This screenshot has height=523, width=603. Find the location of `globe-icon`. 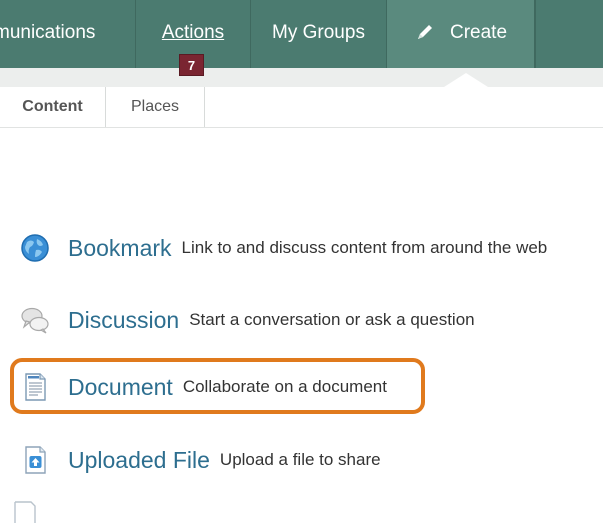

globe-icon is located at coordinates (35, 248).